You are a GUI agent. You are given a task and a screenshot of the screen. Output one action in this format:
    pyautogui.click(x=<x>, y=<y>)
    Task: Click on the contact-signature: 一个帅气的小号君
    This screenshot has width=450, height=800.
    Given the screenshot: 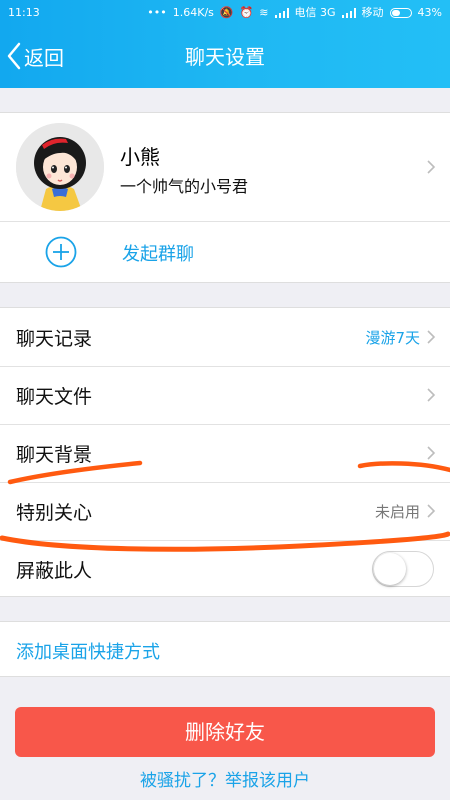 What is the action you would take?
    pyautogui.click(x=184, y=186)
    